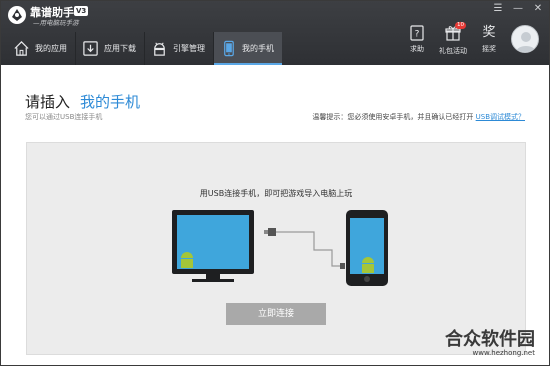 This screenshot has width=550, height=366. Describe the element at coordinates (64, 117) in the screenshot. I see `page-subtitle: 您可以通过USB连接手机` at that location.